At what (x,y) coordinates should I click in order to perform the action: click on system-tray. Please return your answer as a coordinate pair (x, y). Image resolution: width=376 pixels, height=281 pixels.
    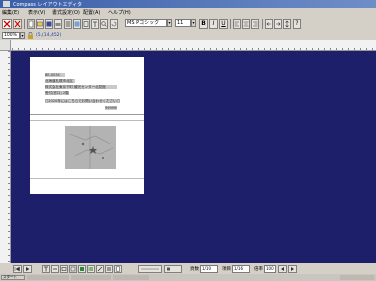
    Looking at the image, I should click on (357, 277).